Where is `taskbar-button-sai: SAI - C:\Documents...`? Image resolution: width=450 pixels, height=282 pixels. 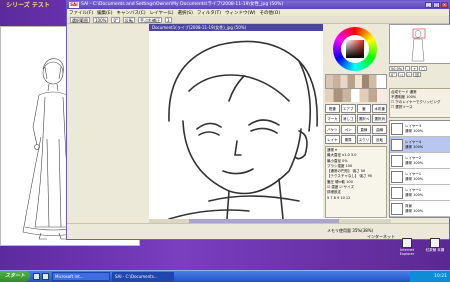 taskbar-button-sai: SAI - C:\Documents... is located at coordinates (143, 276).